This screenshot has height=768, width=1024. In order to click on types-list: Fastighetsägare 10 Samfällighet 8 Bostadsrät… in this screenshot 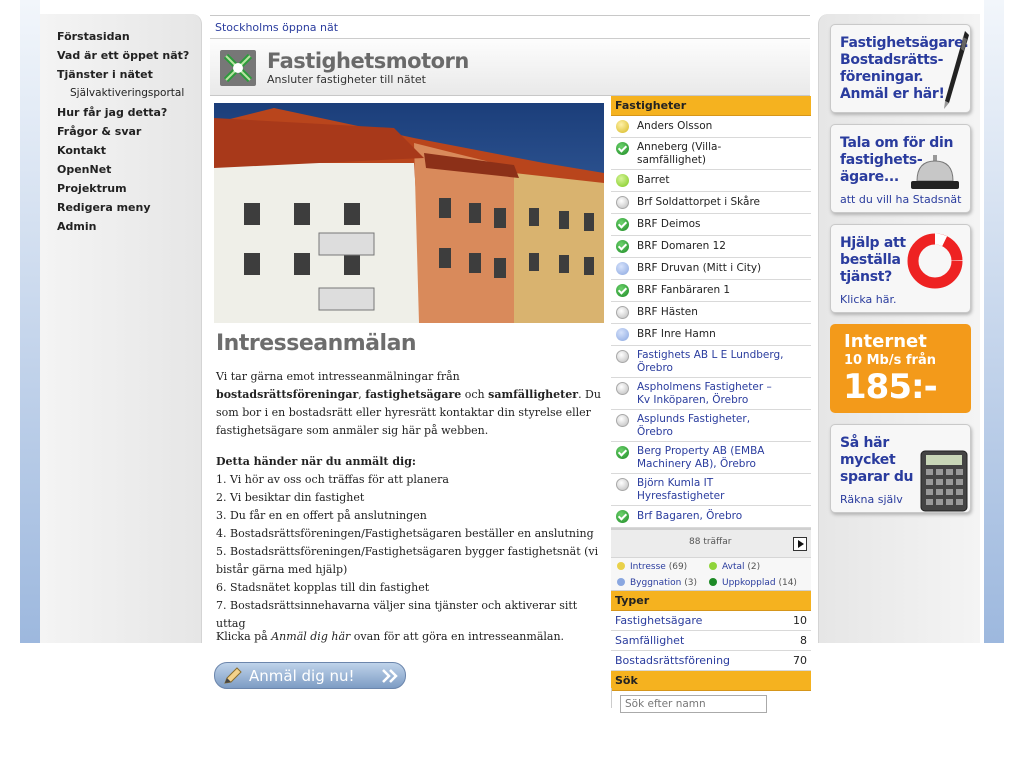, I will do `click(711, 641)`.